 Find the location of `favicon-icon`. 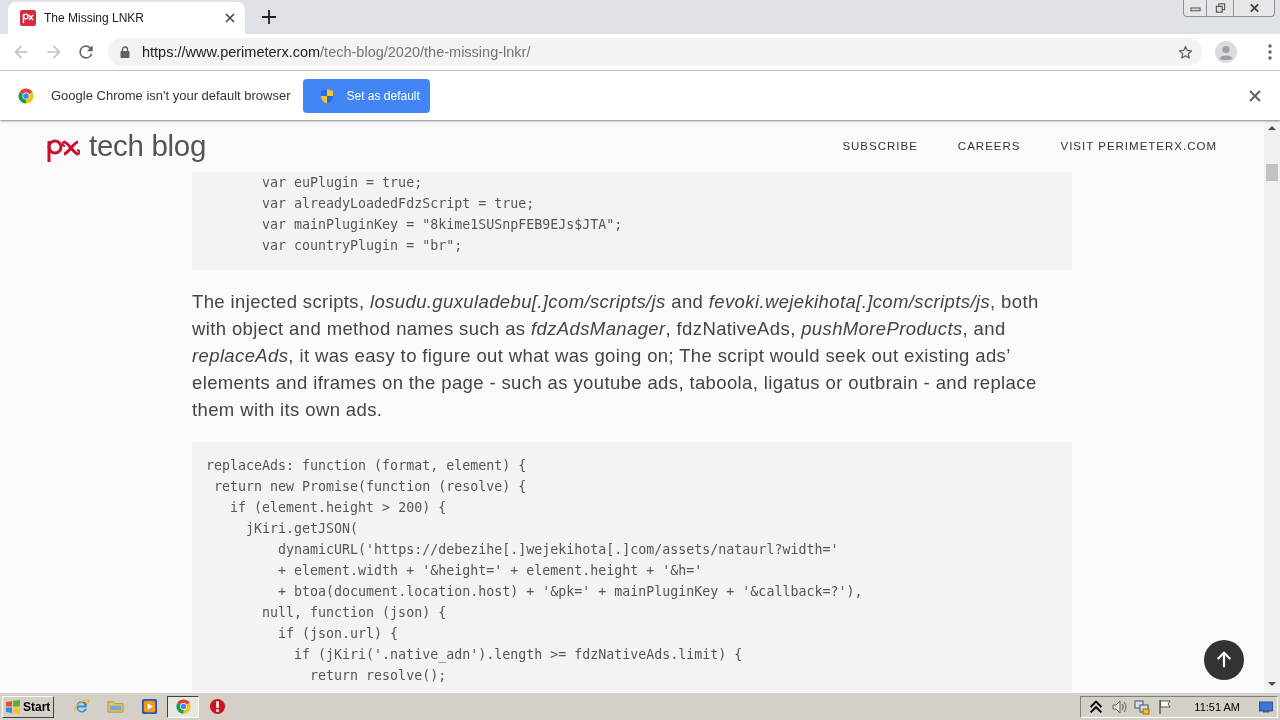

favicon-icon is located at coordinates (28, 18).